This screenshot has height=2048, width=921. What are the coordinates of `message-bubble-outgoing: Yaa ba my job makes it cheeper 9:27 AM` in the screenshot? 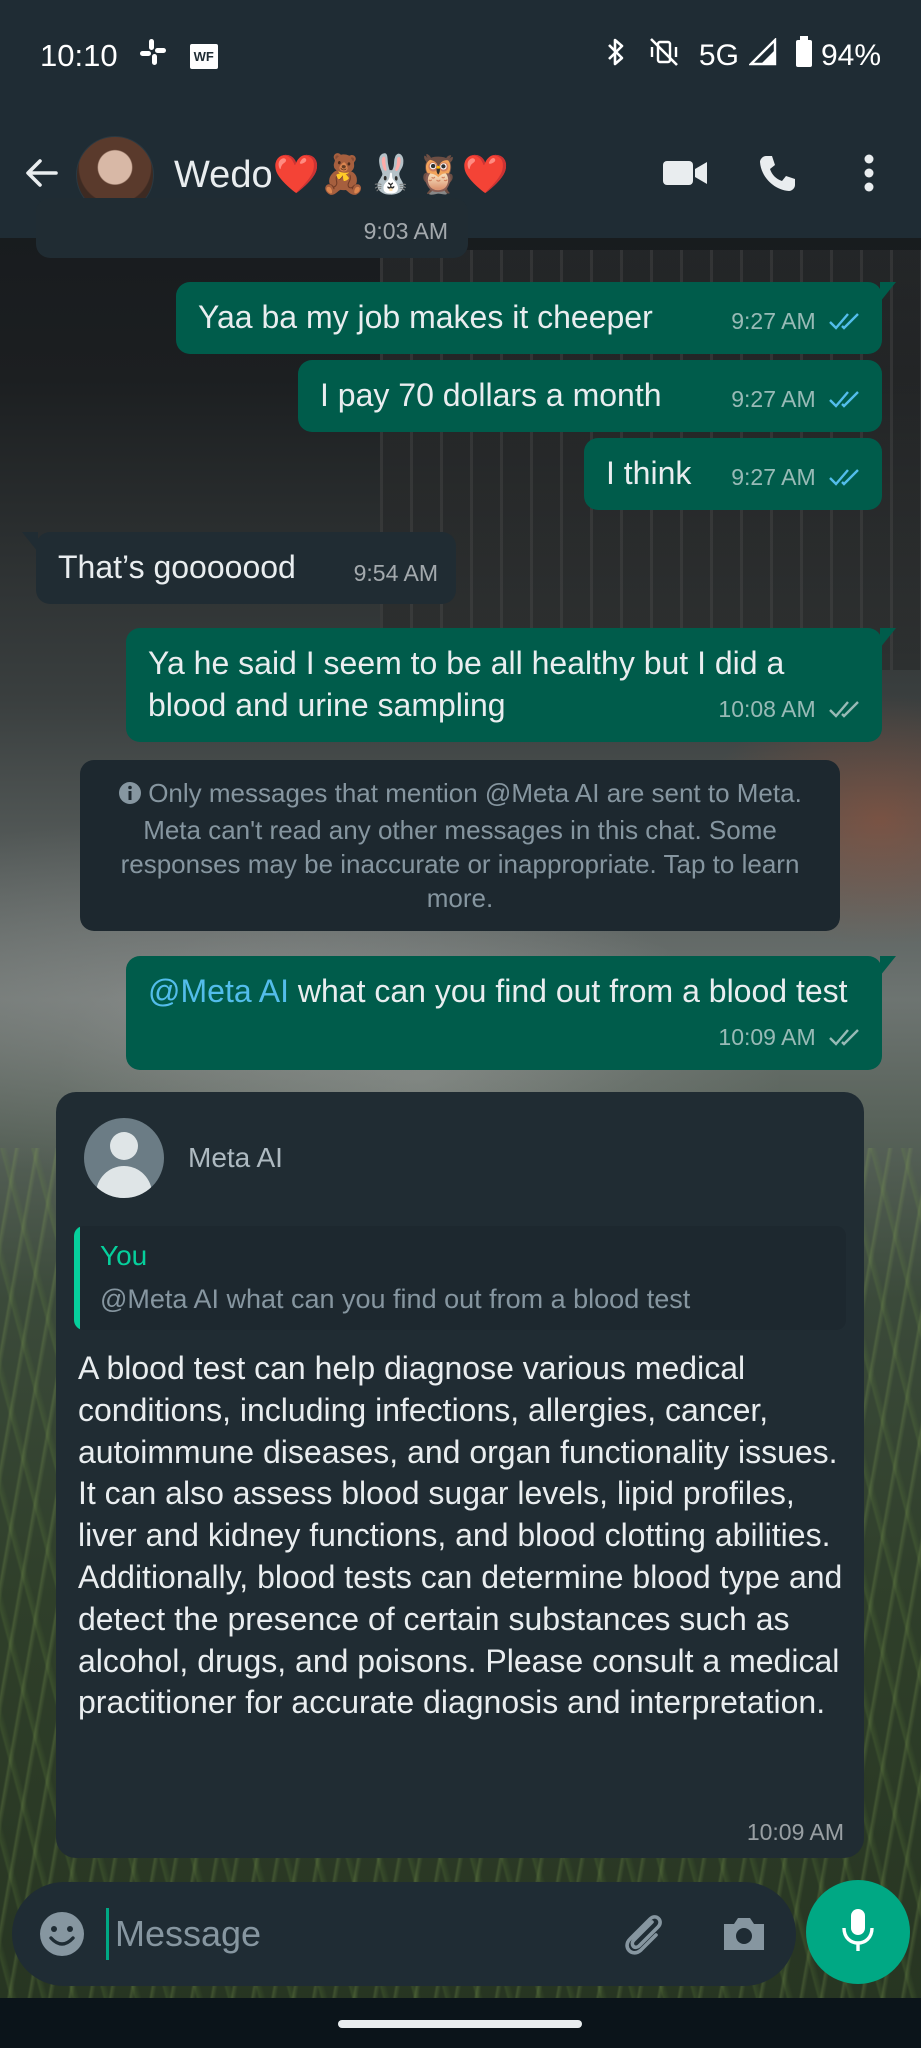 It's located at (536, 318).